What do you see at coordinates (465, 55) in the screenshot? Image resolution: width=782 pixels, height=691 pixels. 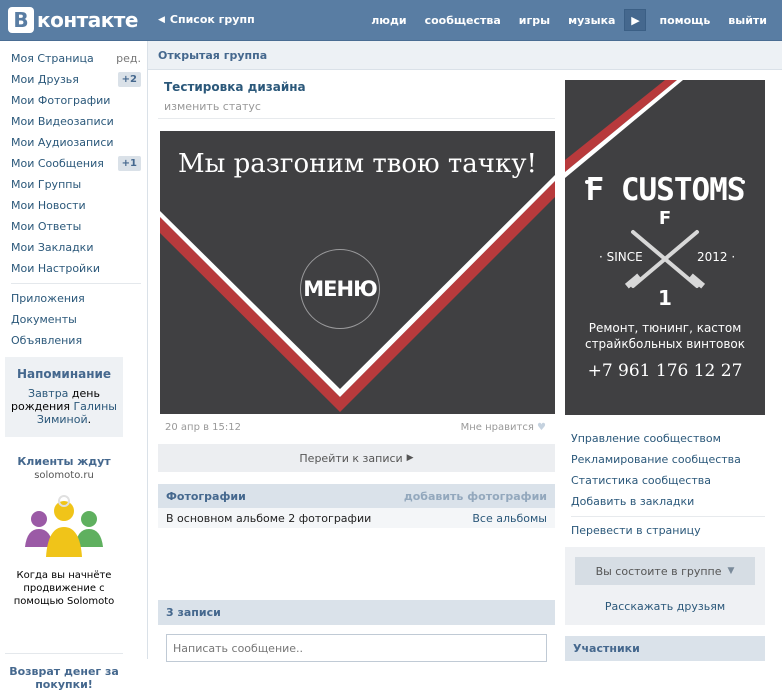 I see `breadcrumb: Открытая группа` at bounding box center [465, 55].